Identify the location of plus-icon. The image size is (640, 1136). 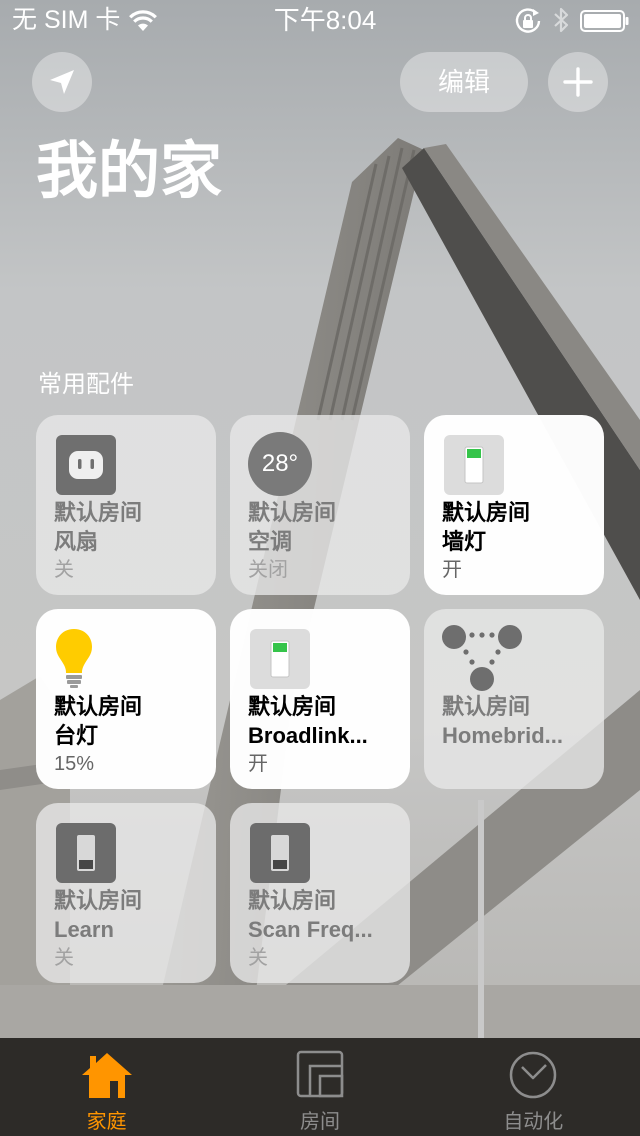
(578, 82).